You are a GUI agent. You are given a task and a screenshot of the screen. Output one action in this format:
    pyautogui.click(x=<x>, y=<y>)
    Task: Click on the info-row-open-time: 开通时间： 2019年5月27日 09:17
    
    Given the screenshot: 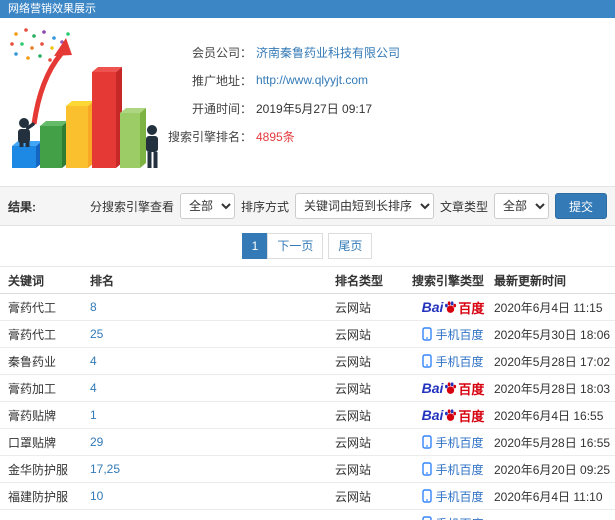 What is the action you would take?
    pyautogui.click(x=275, y=108)
    